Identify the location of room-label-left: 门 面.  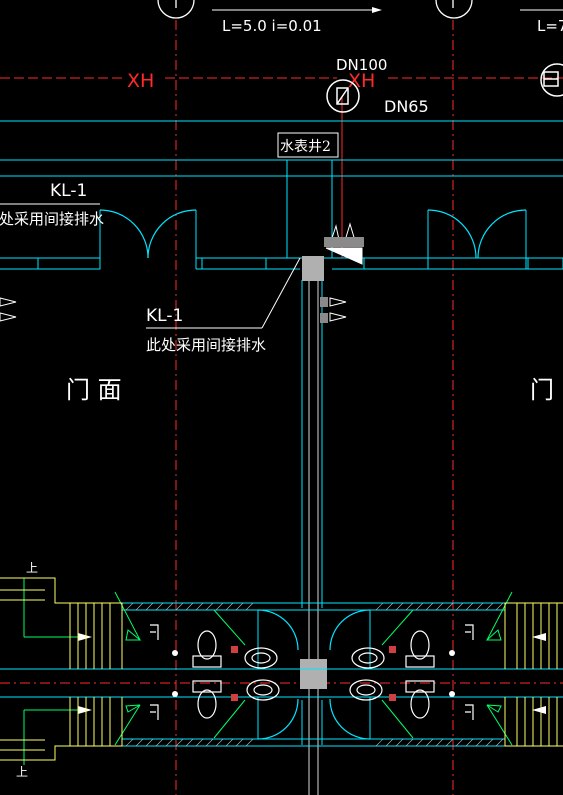
(94, 390).